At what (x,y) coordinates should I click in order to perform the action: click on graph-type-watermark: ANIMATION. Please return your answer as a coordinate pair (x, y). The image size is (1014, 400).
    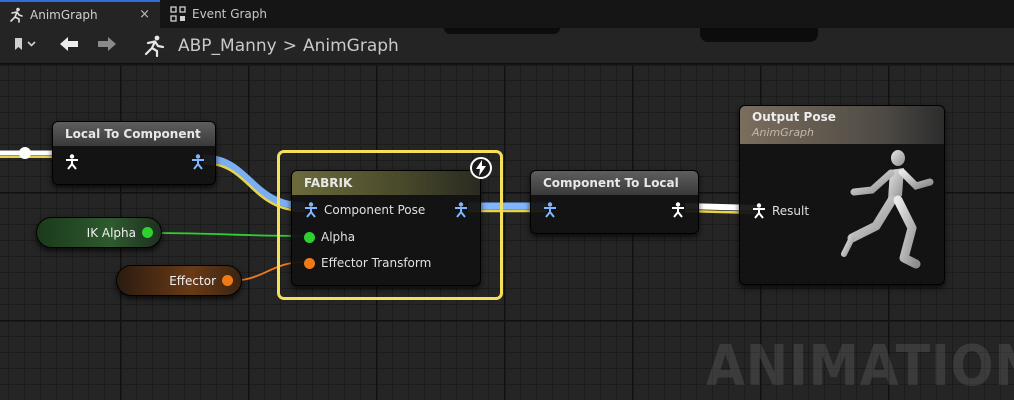
    Looking at the image, I should click on (860, 366).